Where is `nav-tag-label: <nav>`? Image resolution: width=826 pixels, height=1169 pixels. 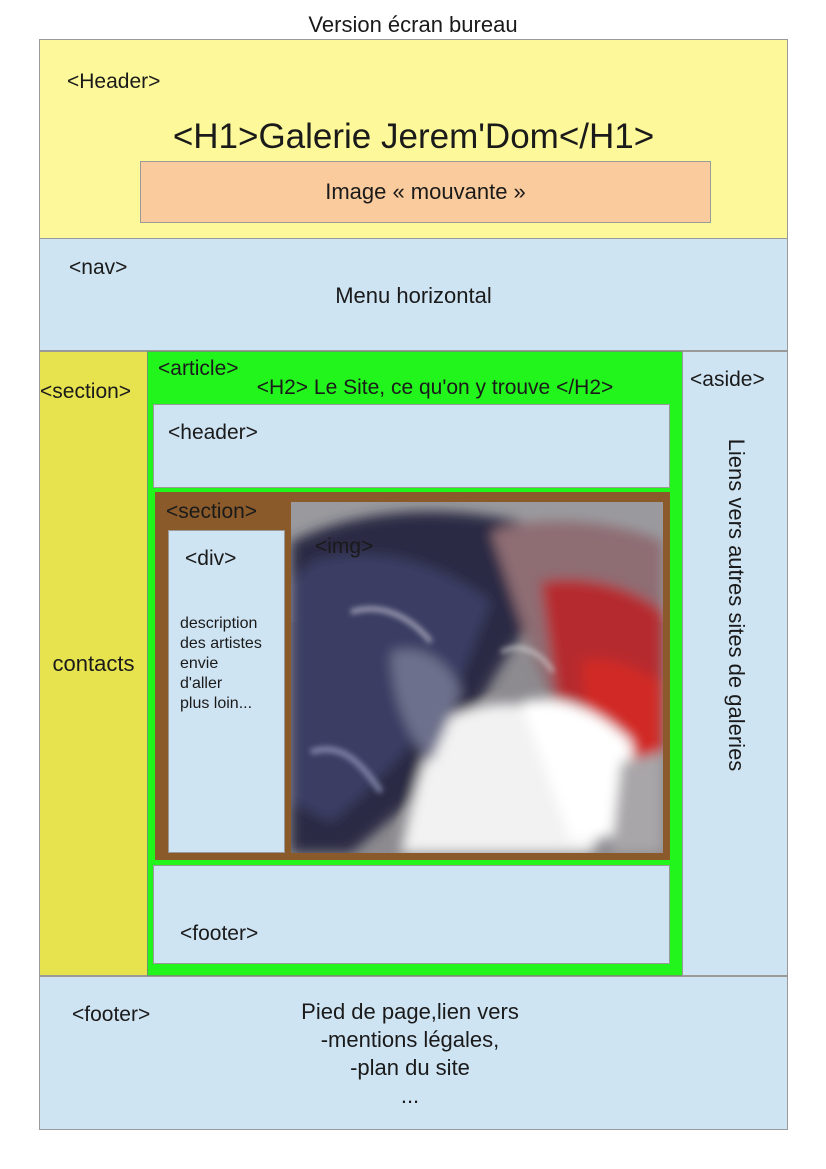
nav-tag-label: <nav> is located at coordinates (98, 267).